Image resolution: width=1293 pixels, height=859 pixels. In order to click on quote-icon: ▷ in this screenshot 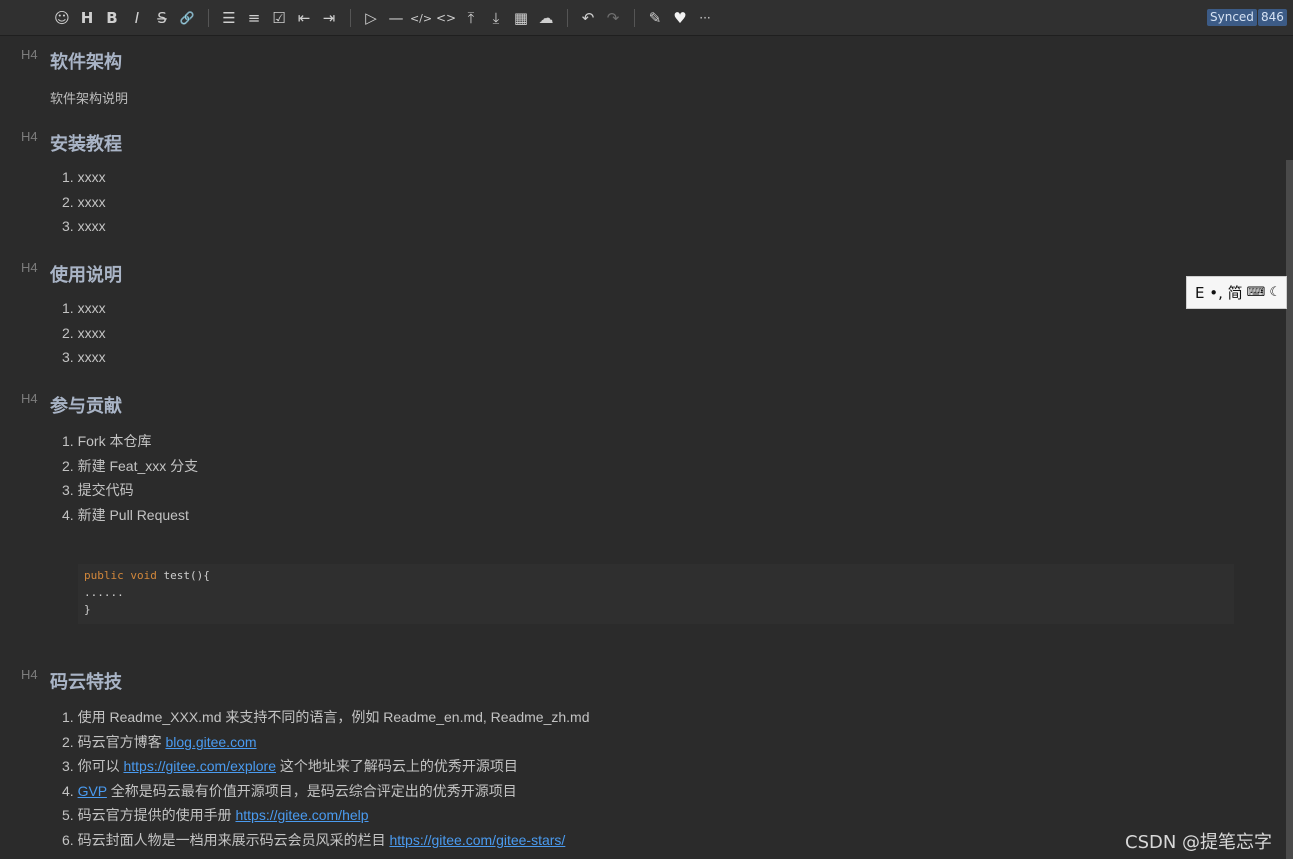, I will do `click(371, 18)`.